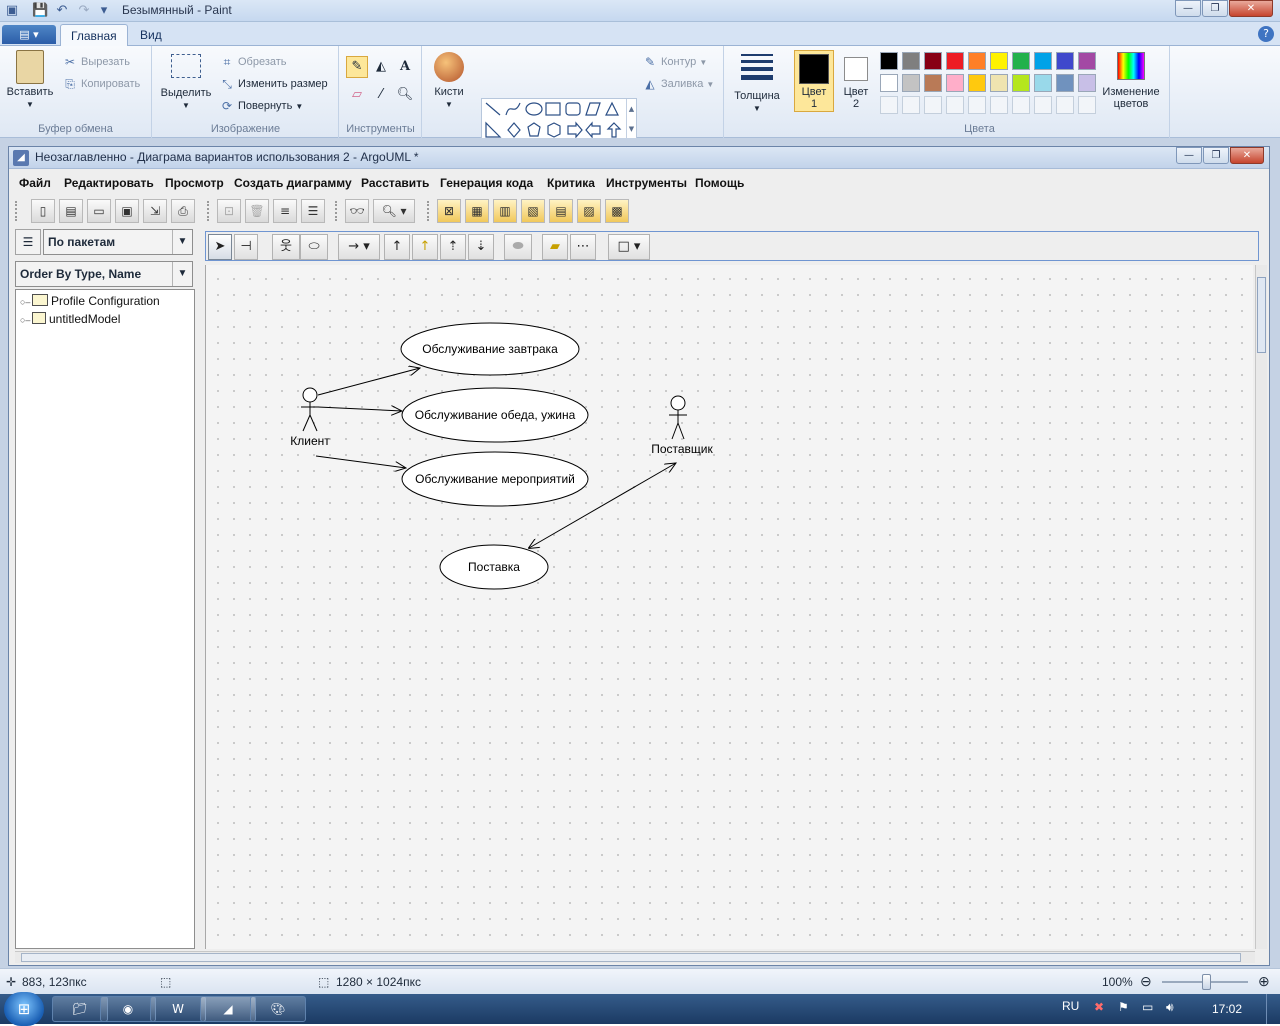 This screenshot has width=1280, height=1026. Describe the element at coordinates (118, 242) in the screenshot. I see `perspective-select: По пакетам ▼` at that location.